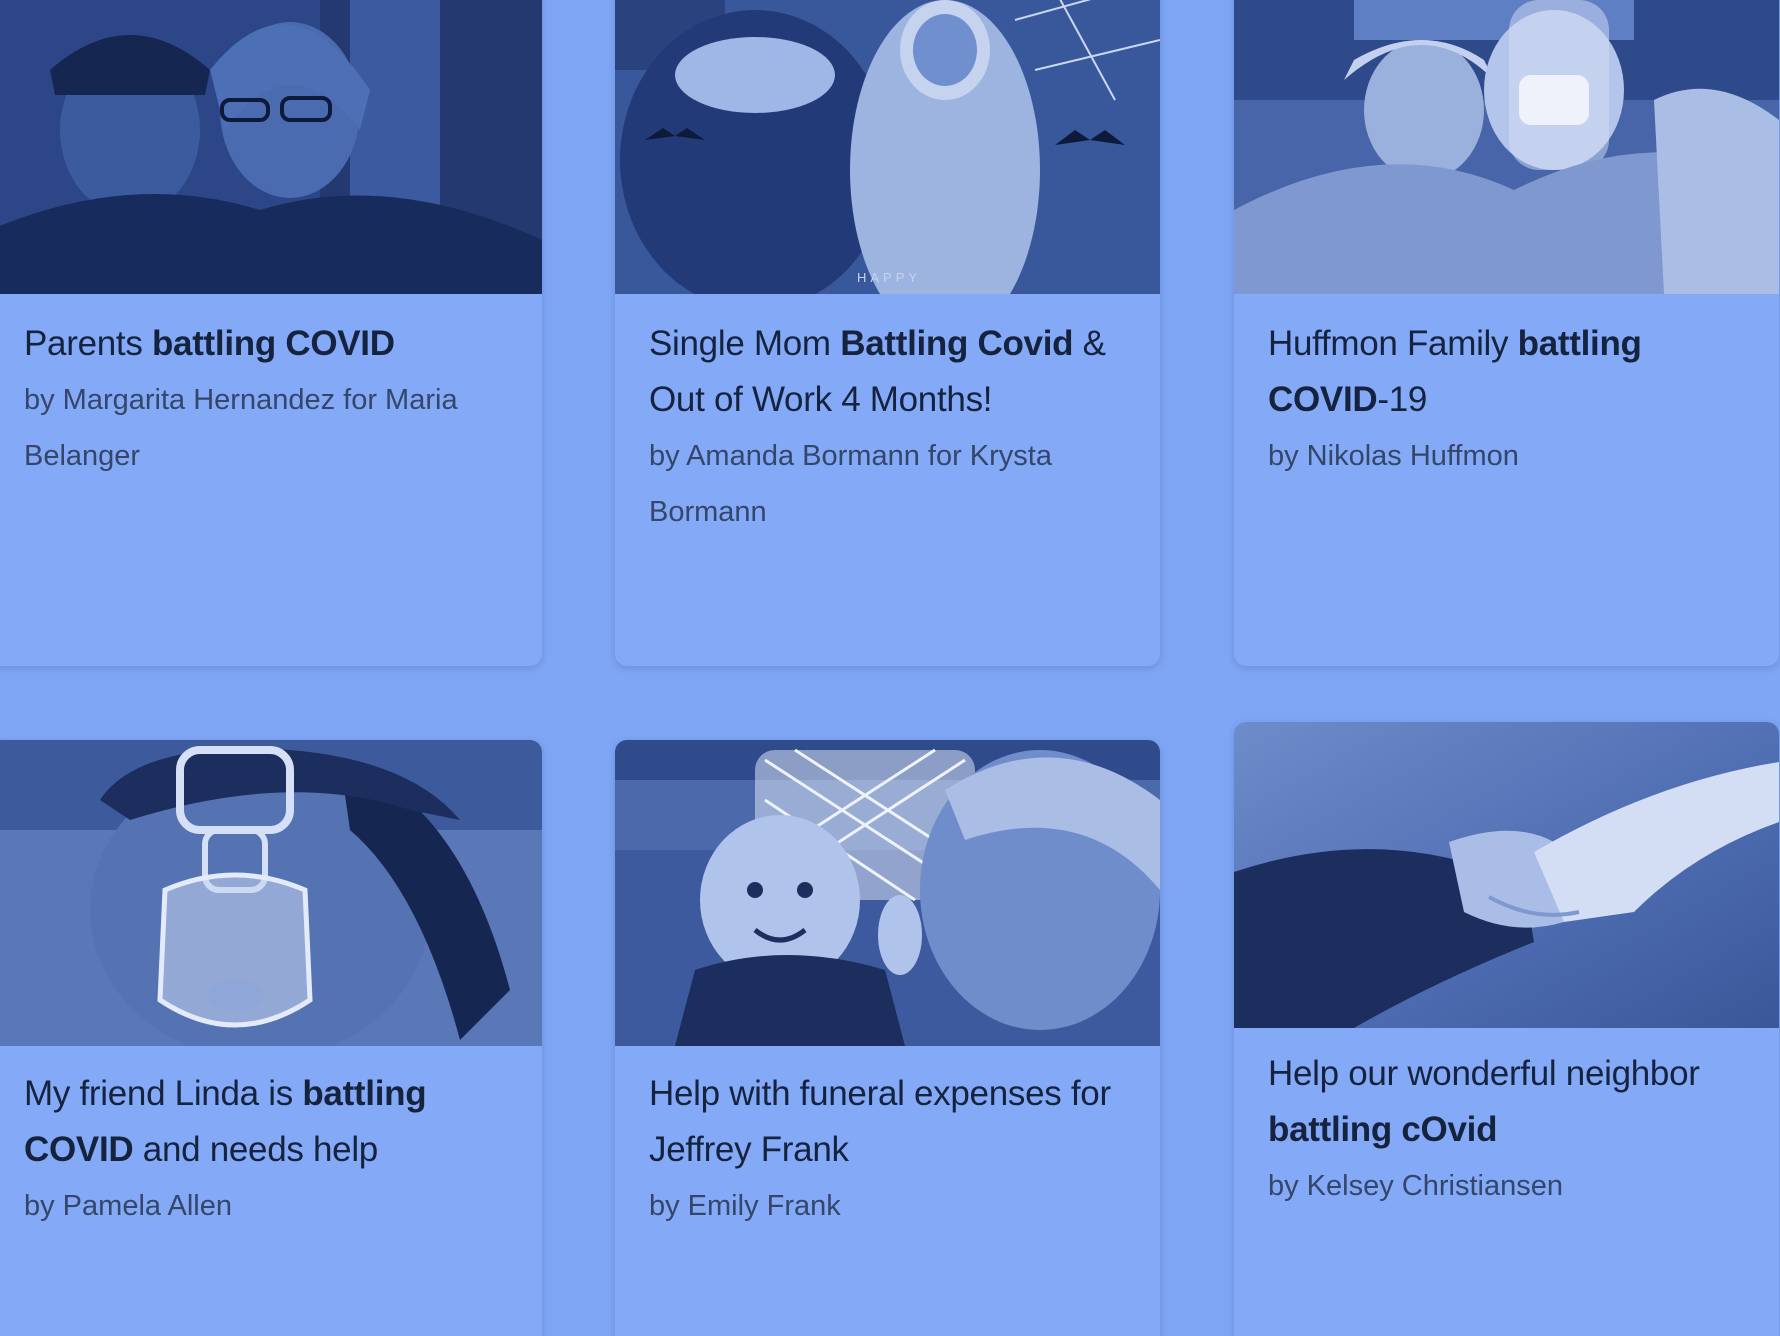 This screenshot has height=1336, width=1780. What do you see at coordinates (128, 1206) in the screenshot?
I see `fundraiser-author: by Pamela Allen` at bounding box center [128, 1206].